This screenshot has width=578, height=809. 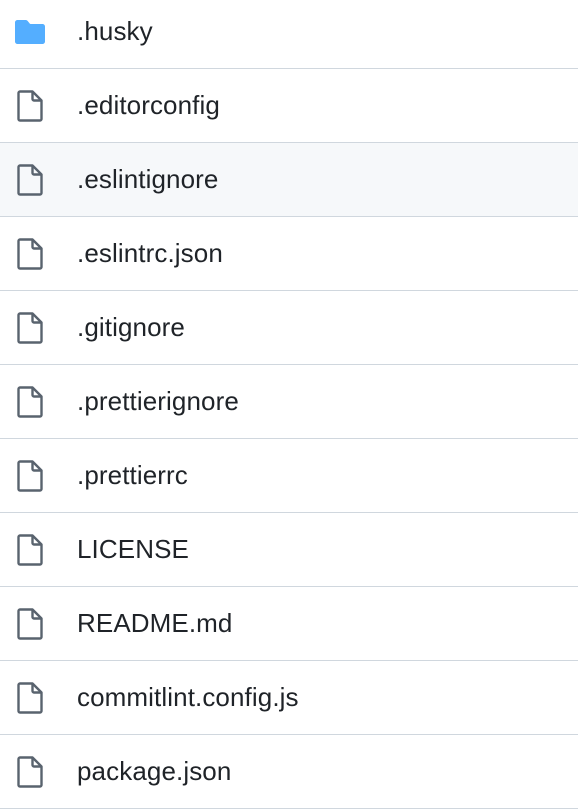 I want to click on file-row: .eslintrc.json, so click(x=289, y=254).